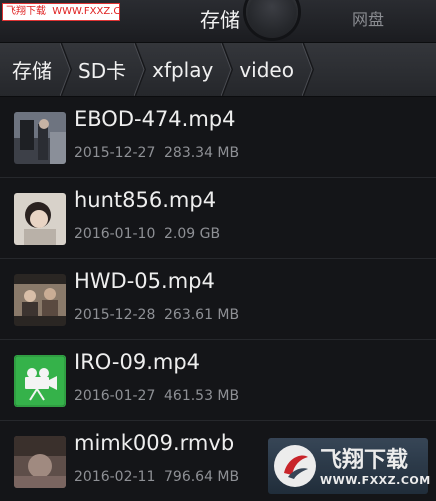 Image resolution: width=436 pixels, height=501 pixels. Describe the element at coordinates (86, 11) in the screenshot. I see `watermark-url: WWW.FXXZ.COM` at that location.